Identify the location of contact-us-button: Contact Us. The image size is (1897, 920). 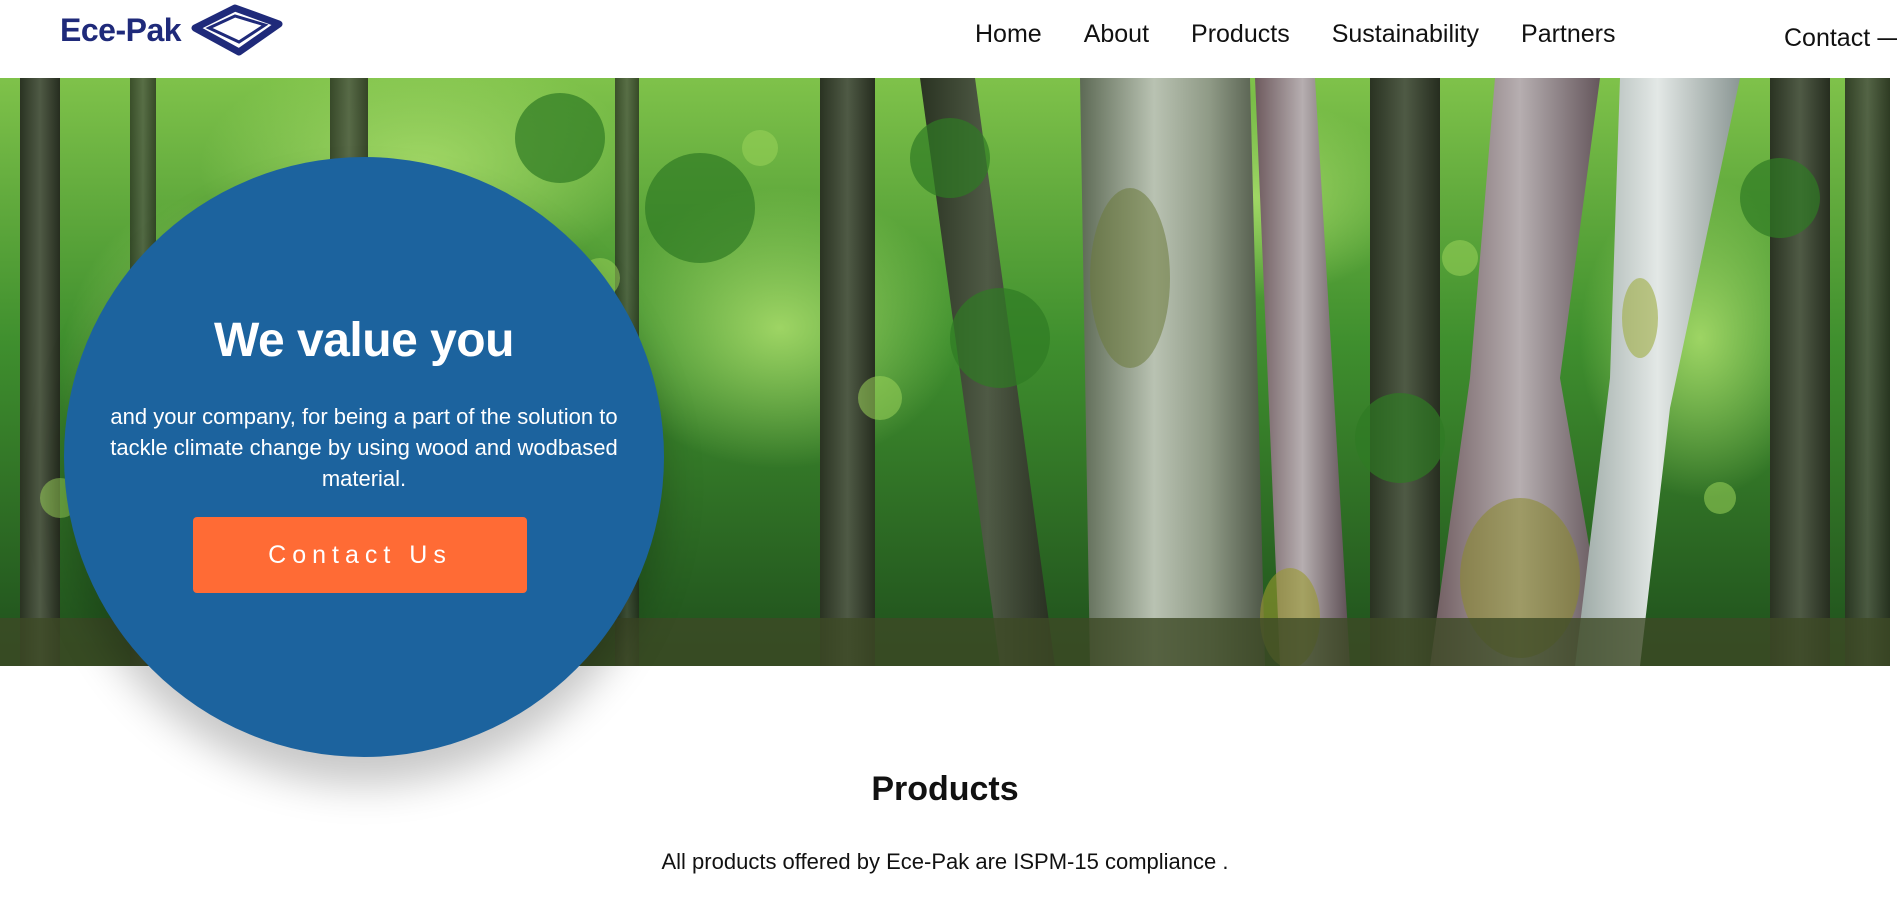
(360, 555).